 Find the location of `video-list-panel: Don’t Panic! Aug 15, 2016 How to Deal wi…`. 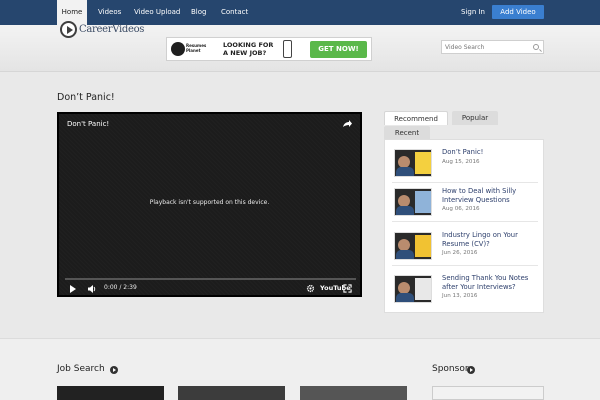

video-list-panel: Don’t Panic! Aug 15, 2016 How to Deal wi… is located at coordinates (464, 226).